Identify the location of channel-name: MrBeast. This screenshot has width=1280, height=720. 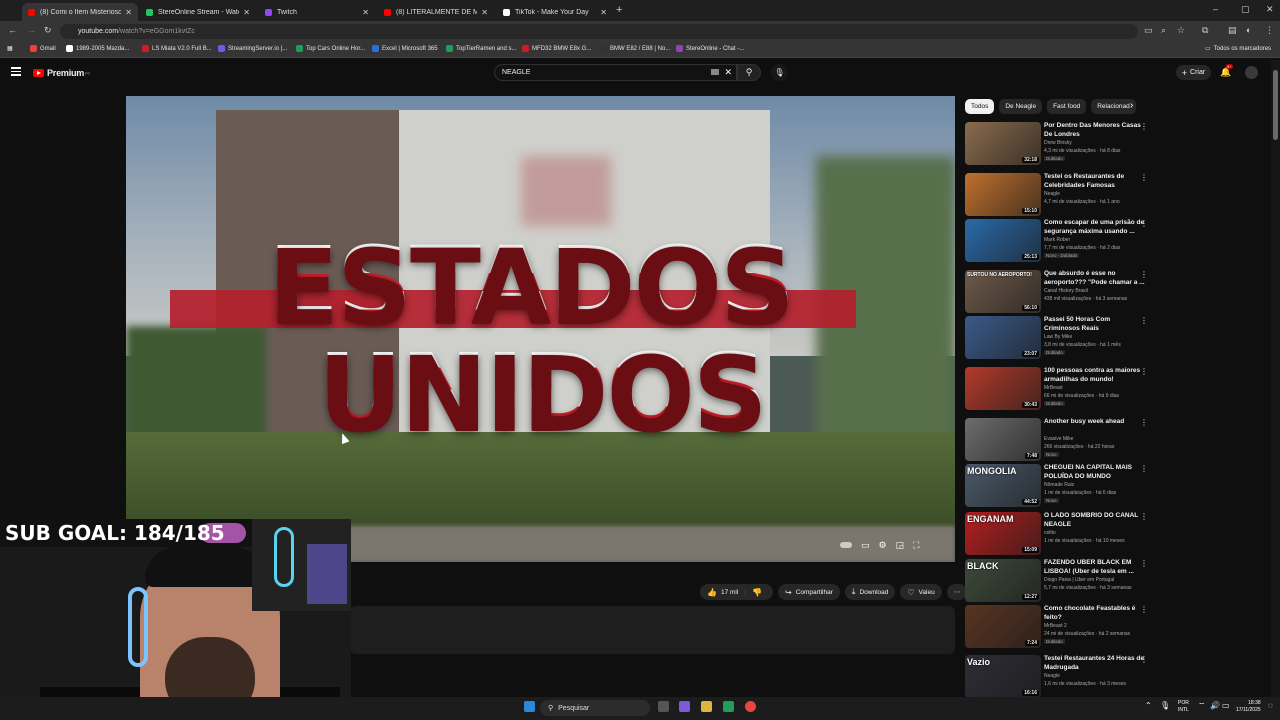
(1053, 388).